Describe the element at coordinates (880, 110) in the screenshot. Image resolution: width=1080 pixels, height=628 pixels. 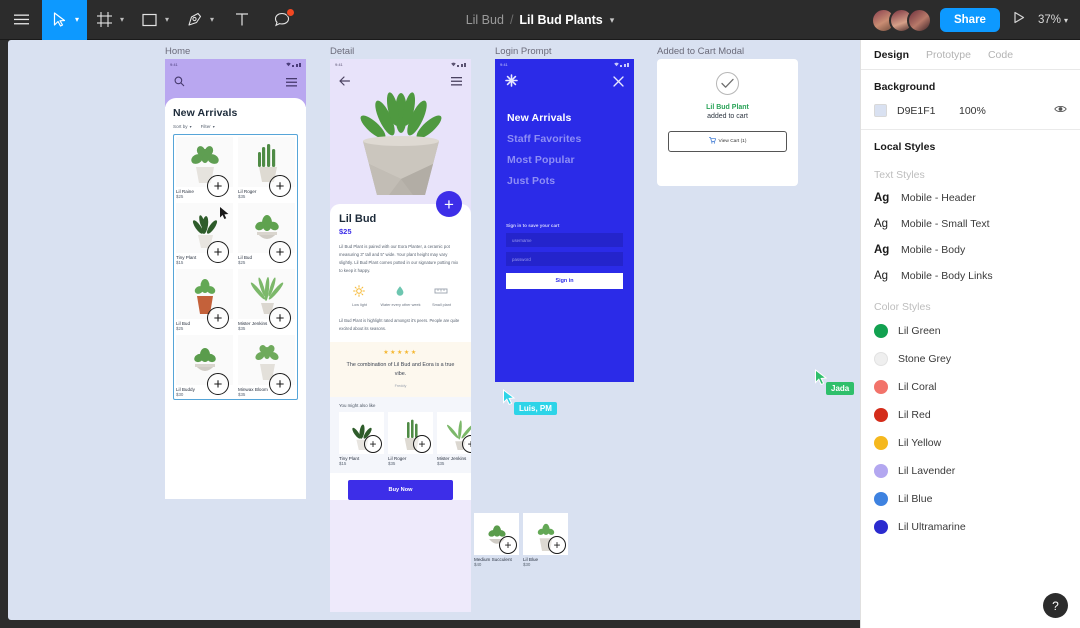
I see `background-color-swatch` at that location.